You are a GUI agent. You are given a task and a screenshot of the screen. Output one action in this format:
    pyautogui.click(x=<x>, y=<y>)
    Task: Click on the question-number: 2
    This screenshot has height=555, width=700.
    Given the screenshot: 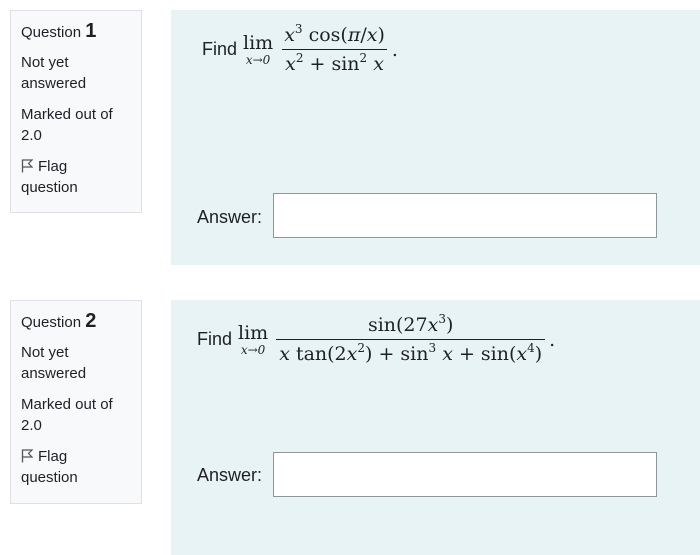 What is the action you would take?
    pyautogui.click(x=91, y=321)
    